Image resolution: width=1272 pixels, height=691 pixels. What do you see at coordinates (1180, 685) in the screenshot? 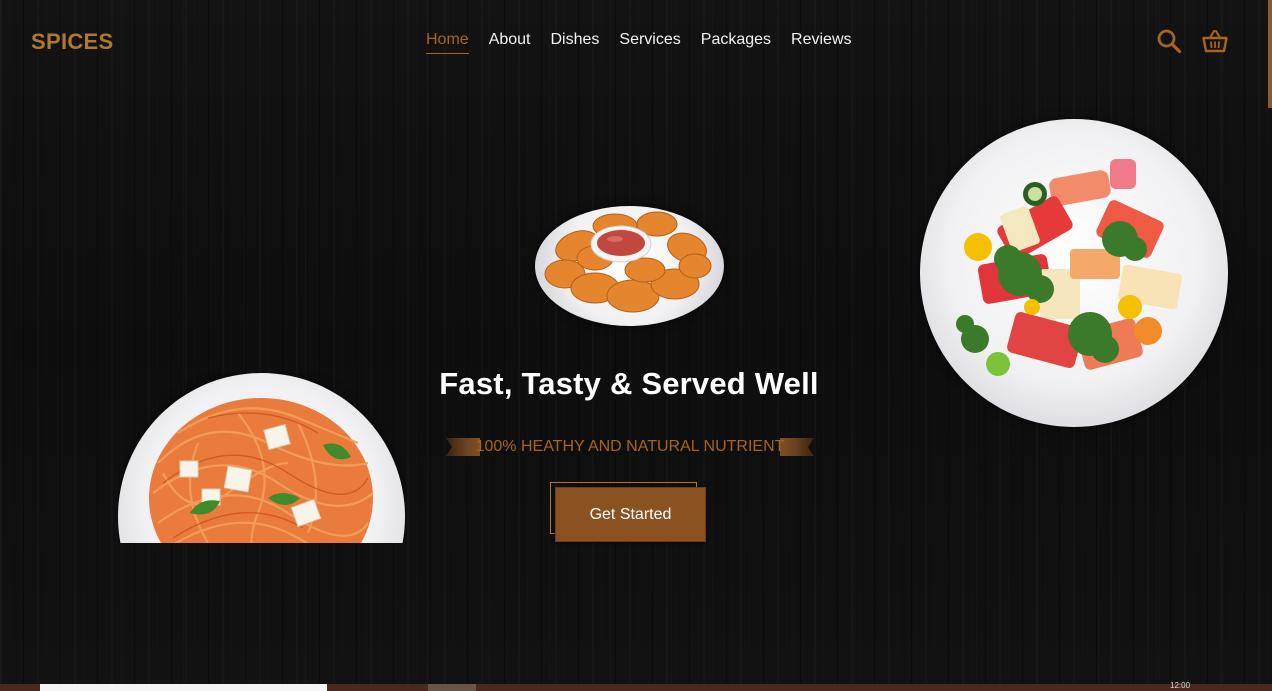
I see `next-section-text: 12:00` at bounding box center [1180, 685].